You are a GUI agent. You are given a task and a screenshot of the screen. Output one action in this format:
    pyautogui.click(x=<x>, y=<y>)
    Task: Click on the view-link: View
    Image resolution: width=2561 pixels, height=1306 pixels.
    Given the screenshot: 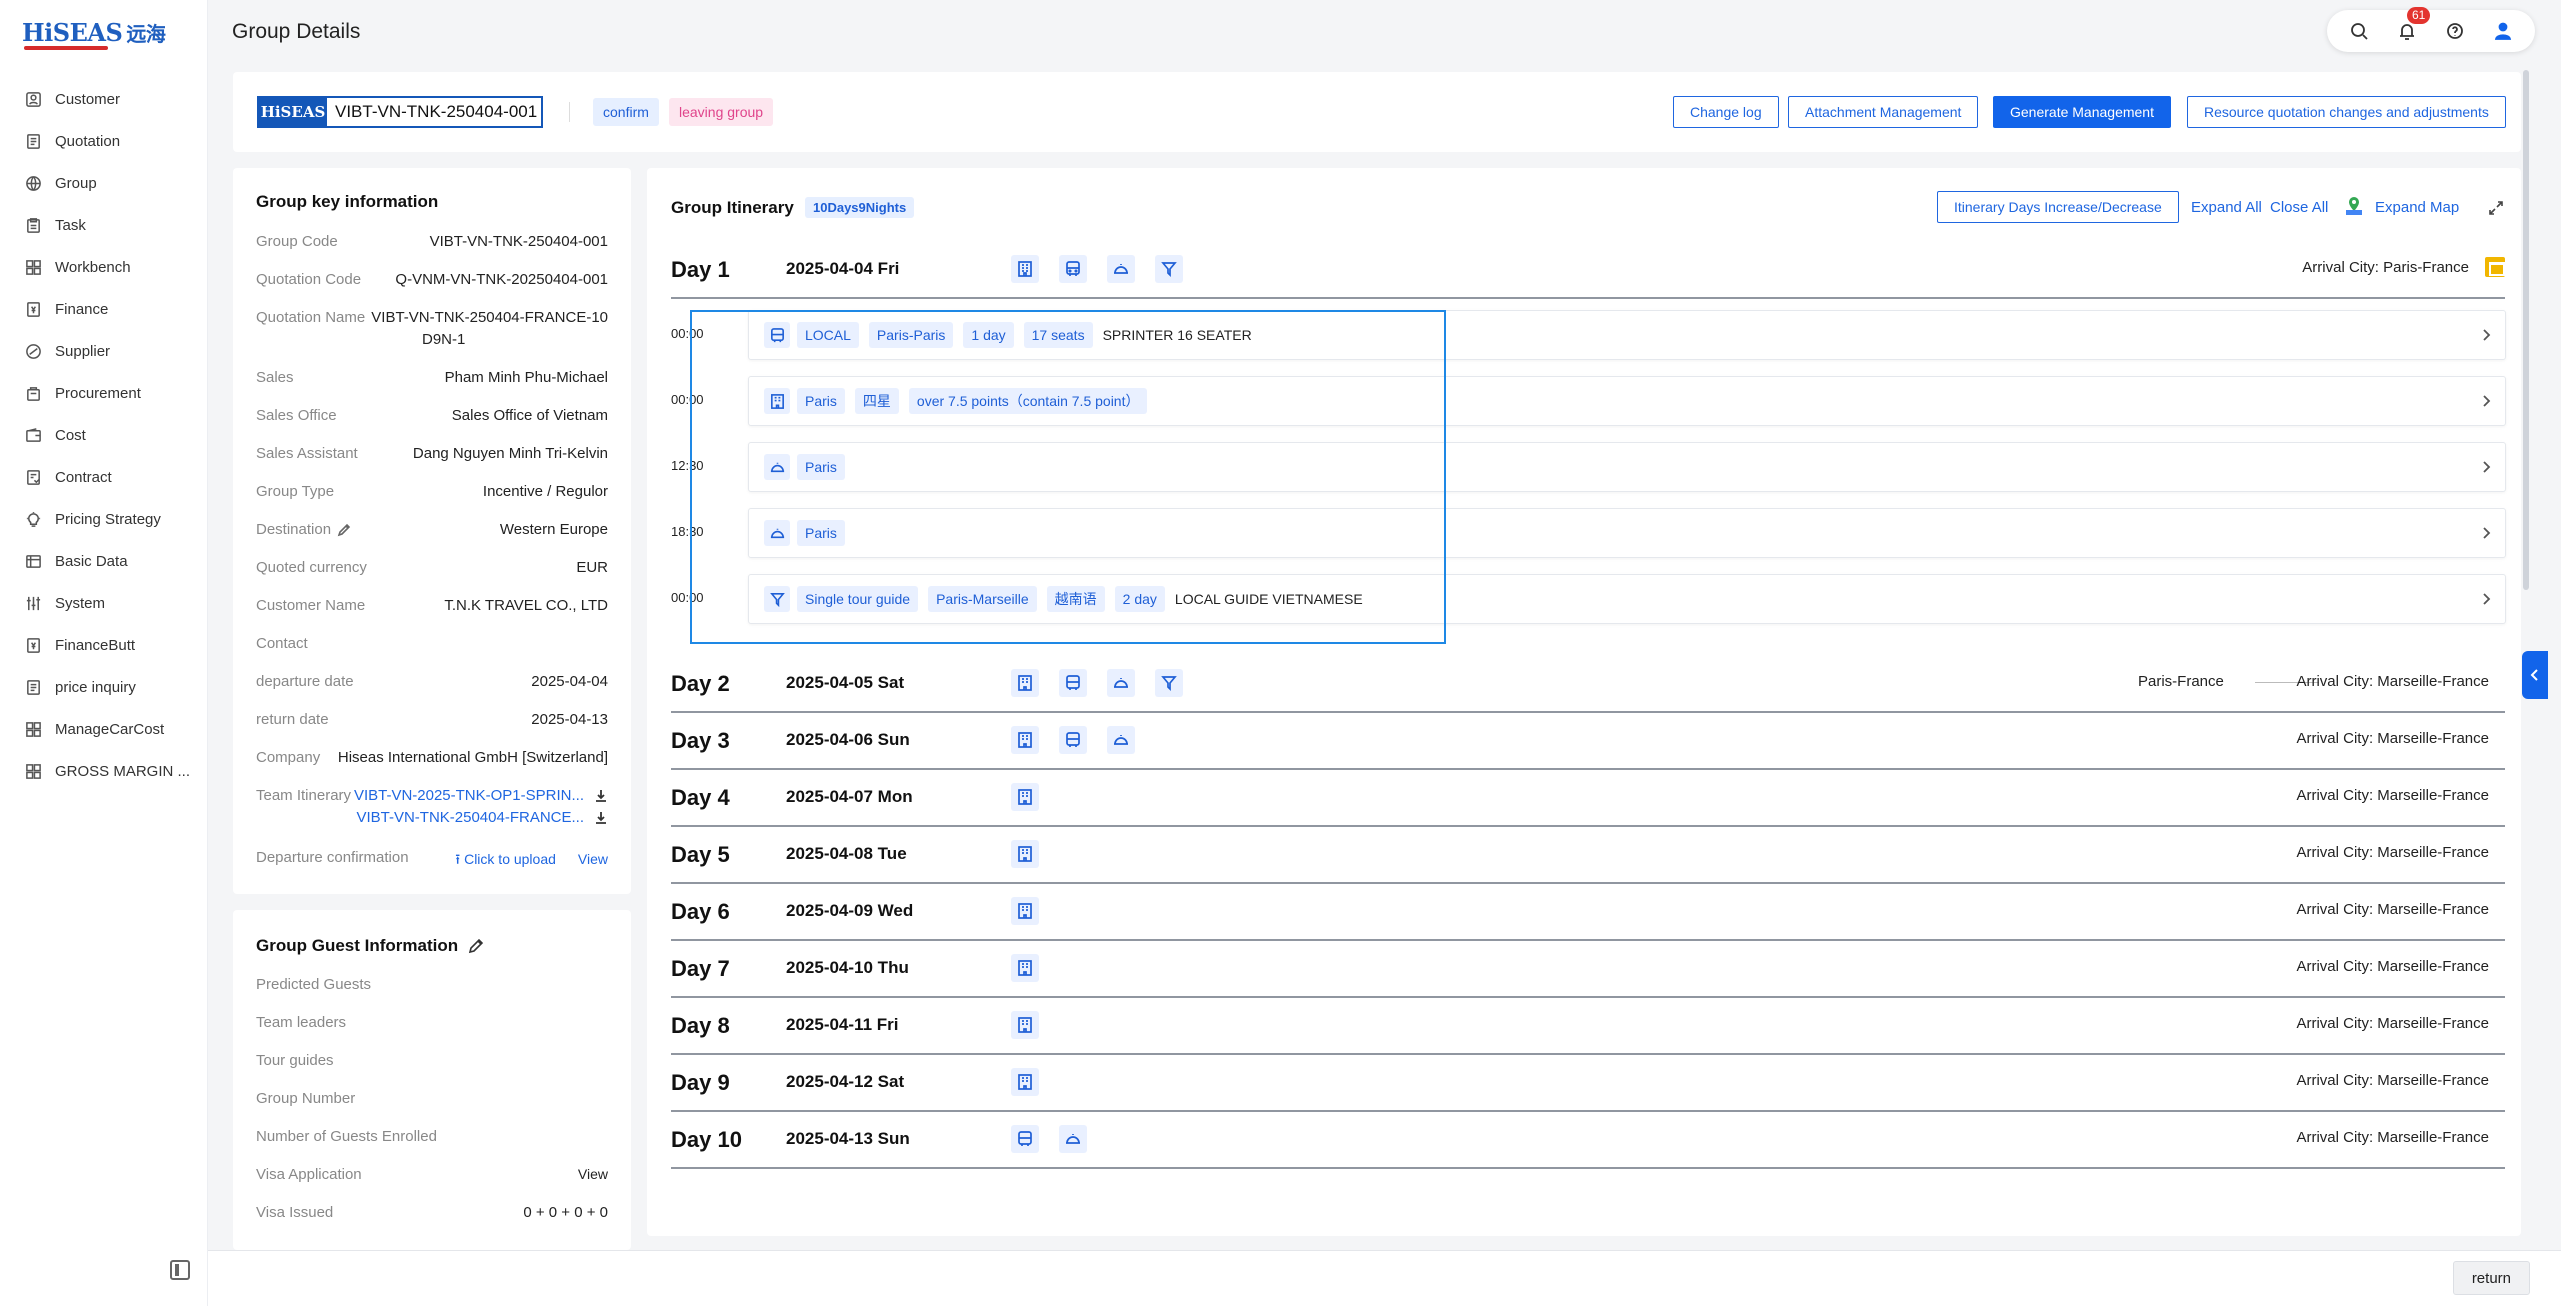 What is the action you would take?
    pyautogui.click(x=593, y=859)
    